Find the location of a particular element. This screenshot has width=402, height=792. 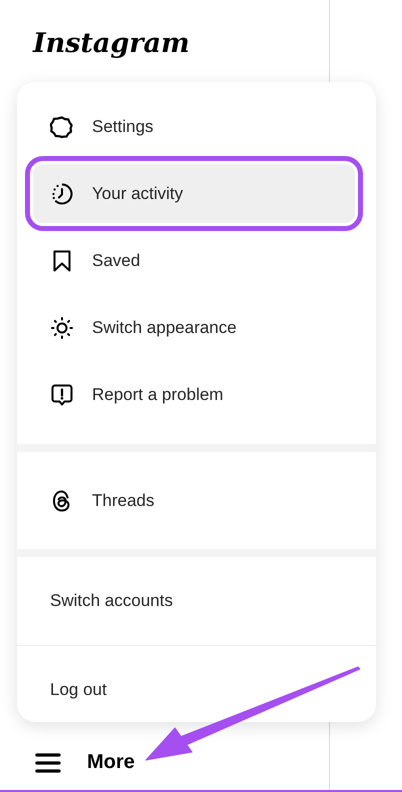

menu-icon is located at coordinates (48, 763).